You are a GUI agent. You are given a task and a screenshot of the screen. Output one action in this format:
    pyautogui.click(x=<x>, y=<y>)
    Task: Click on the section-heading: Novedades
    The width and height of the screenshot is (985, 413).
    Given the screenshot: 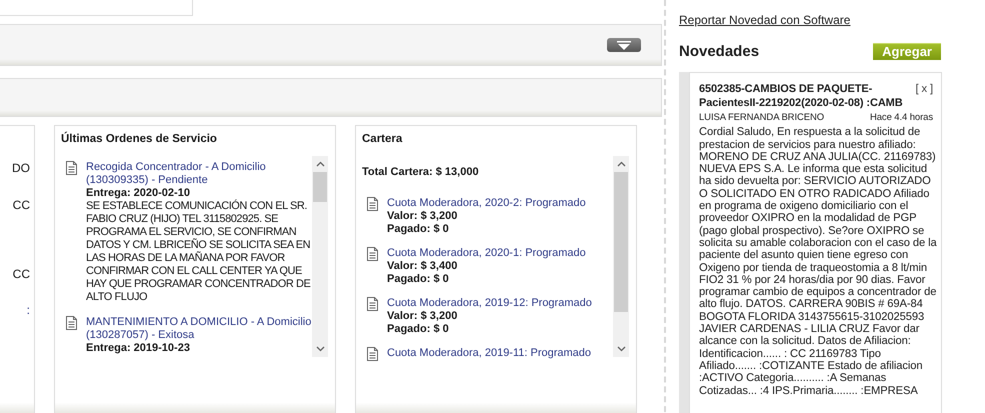 What is the action you would take?
    pyautogui.click(x=719, y=51)
    